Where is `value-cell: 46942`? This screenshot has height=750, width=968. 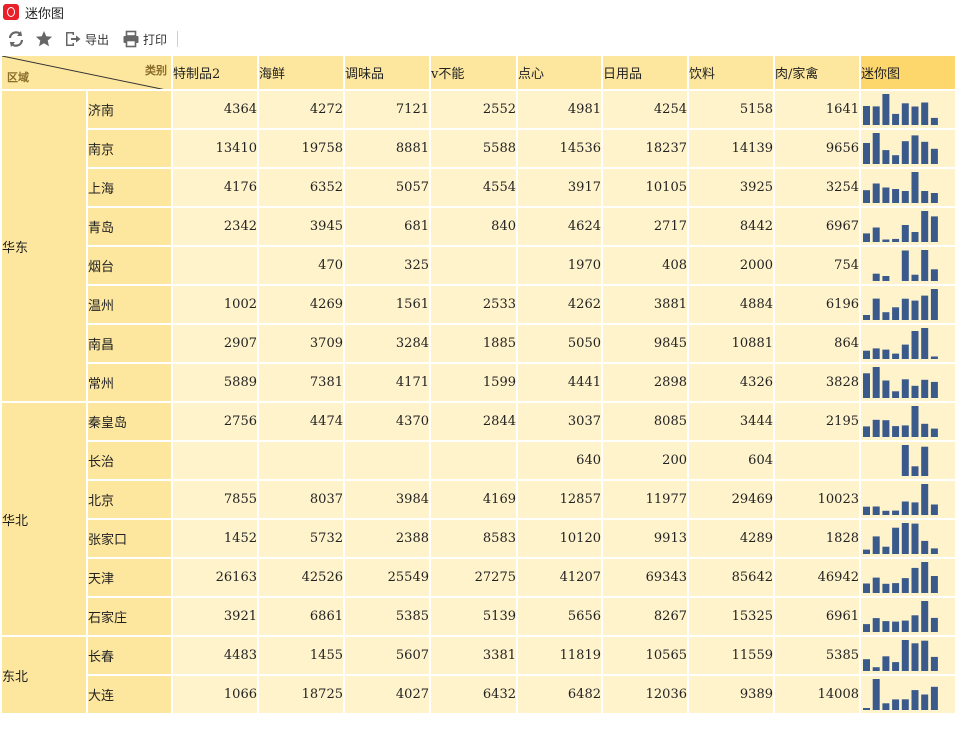
value-cell: 46942 is located at coordinates (817, 577).